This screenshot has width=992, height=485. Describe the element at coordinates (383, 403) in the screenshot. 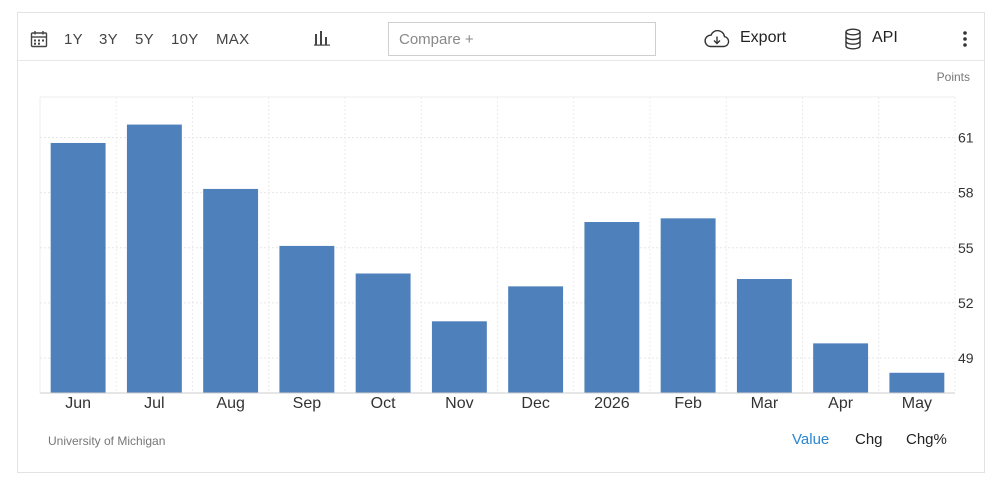

I see `x-tick-label: Oct` at that location.